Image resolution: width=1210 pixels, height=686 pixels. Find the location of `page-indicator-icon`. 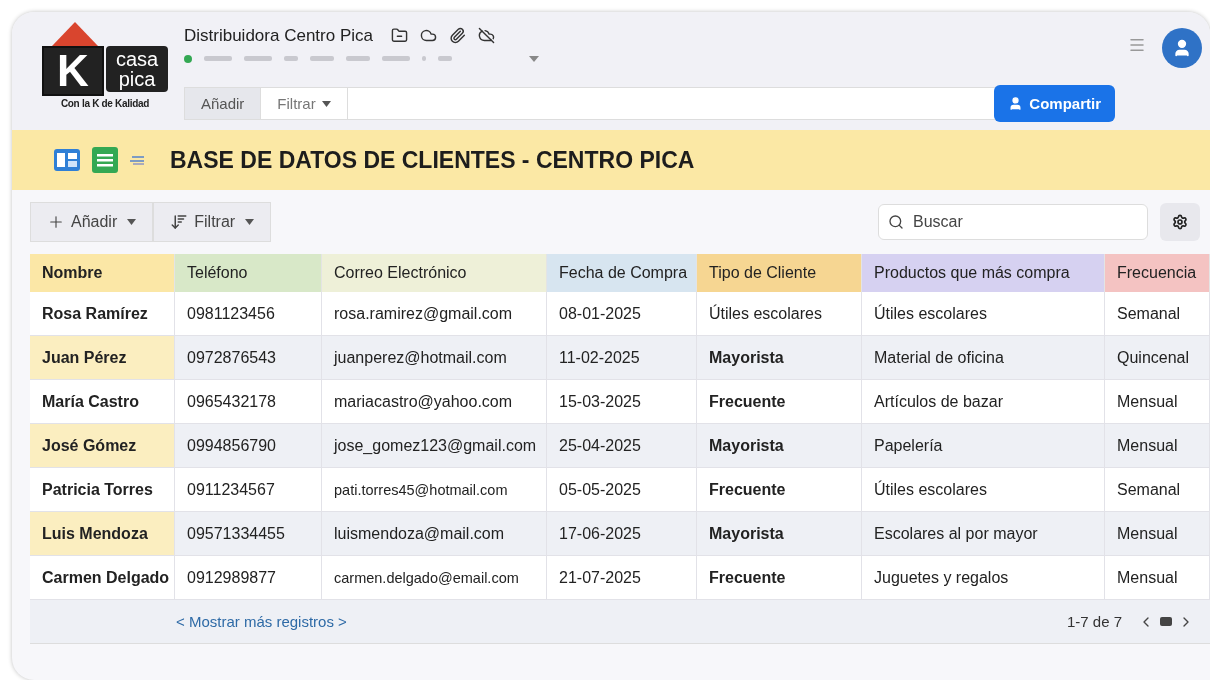

page-indicator-icon is located at coordinates (1166, 621).